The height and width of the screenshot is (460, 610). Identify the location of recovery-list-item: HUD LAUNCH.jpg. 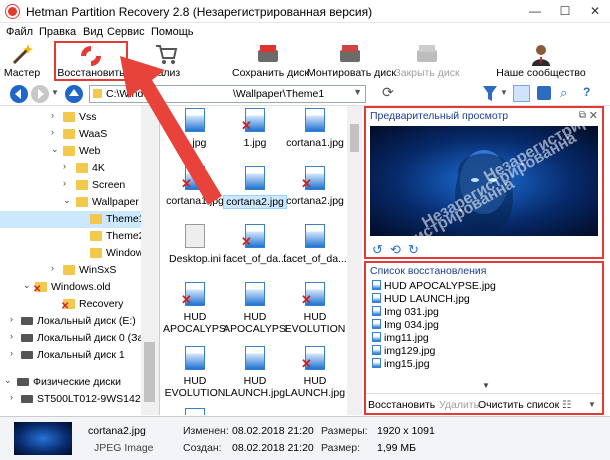
(421, 299).